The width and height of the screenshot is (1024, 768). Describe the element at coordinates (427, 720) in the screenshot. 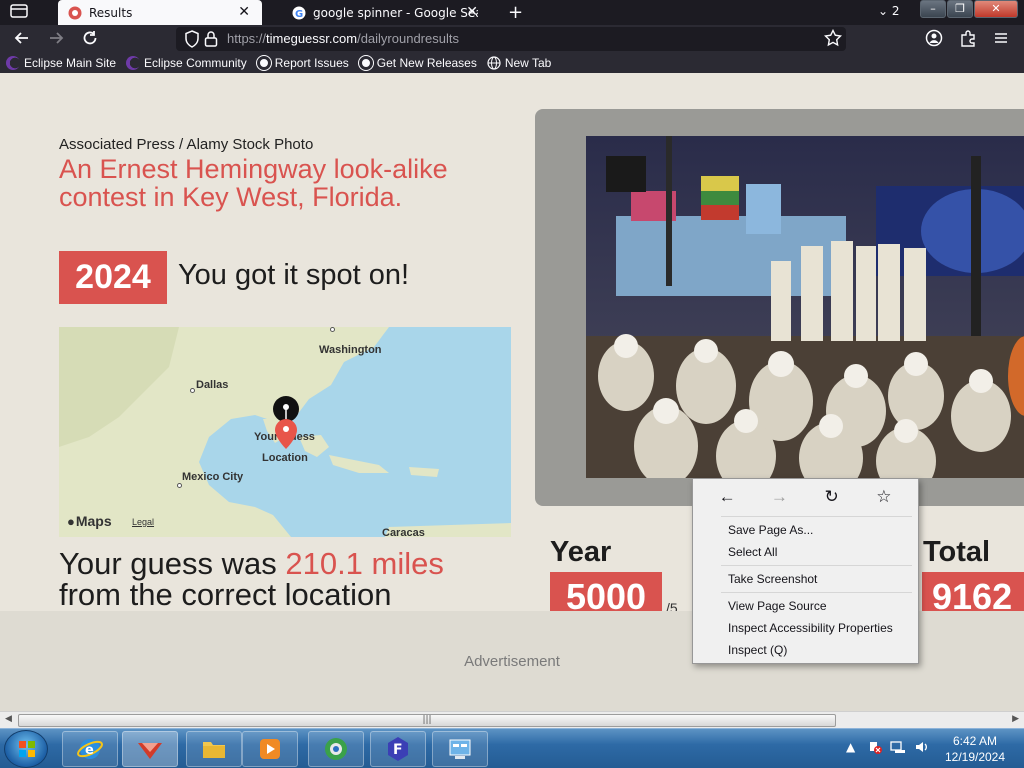

I see `scrollbar-thumb: |||` at that location.